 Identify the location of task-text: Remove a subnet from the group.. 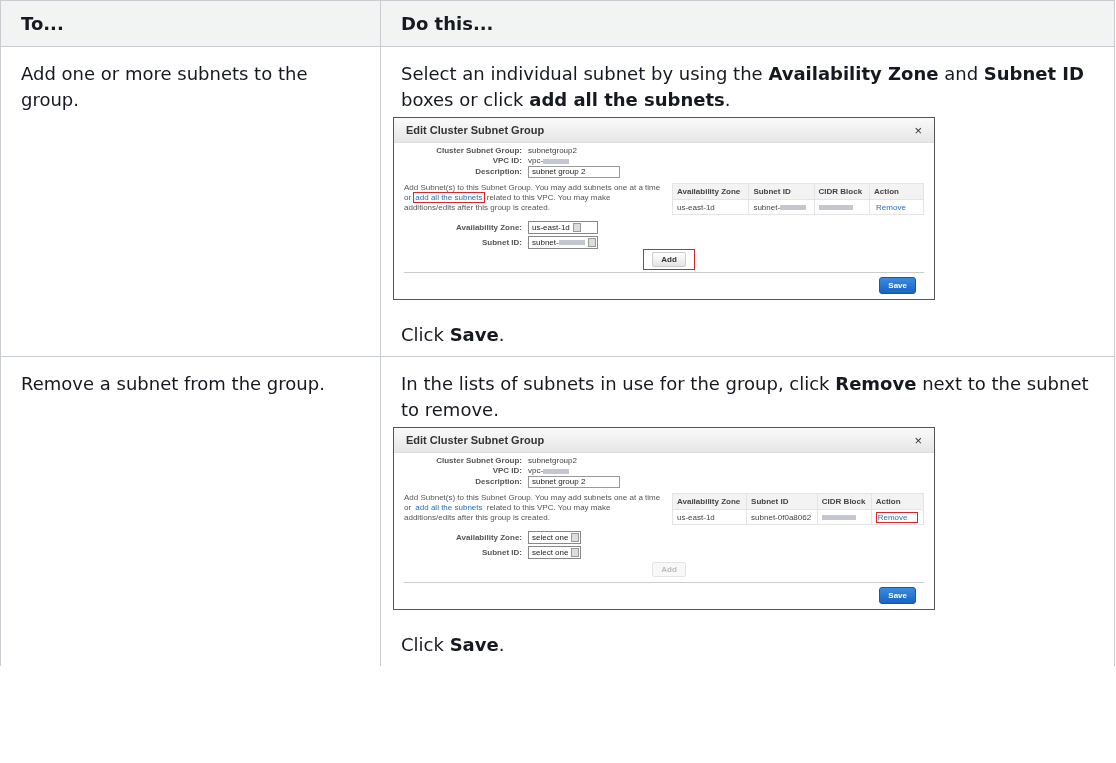
(173, 384).